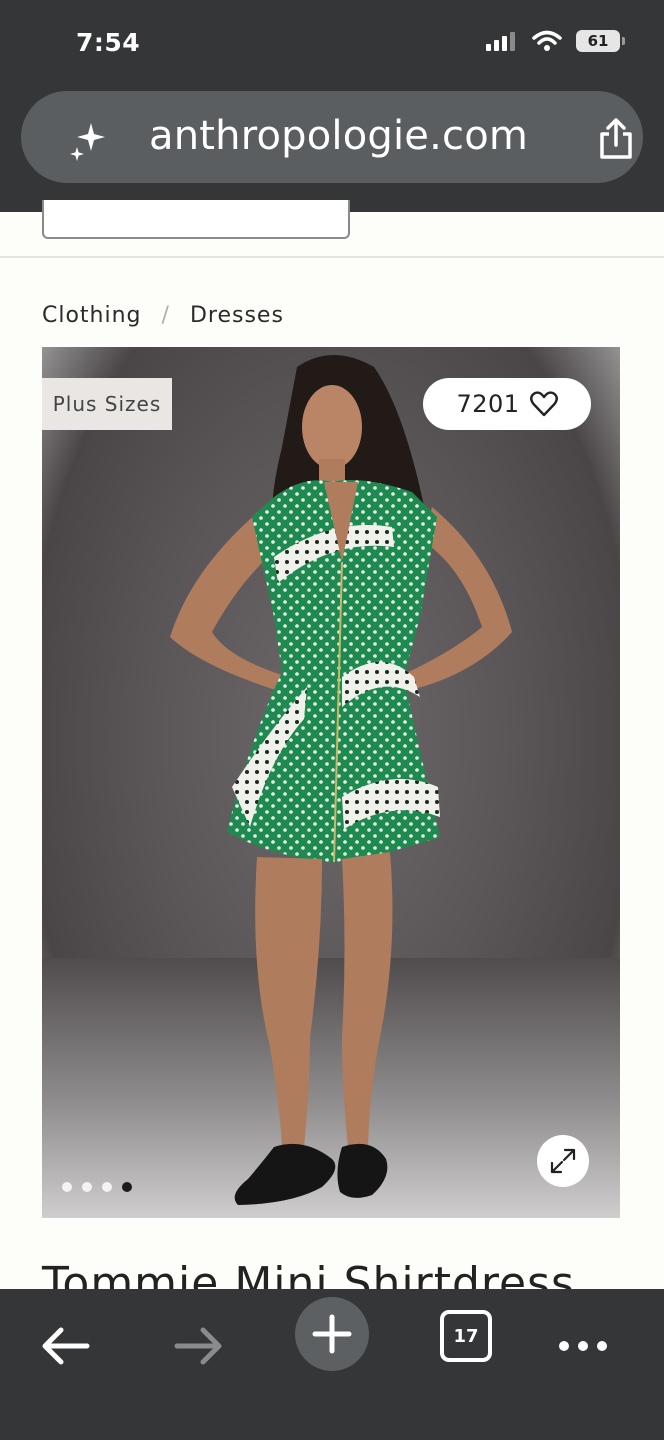  I want to click on more-button, so click(583, 1346).